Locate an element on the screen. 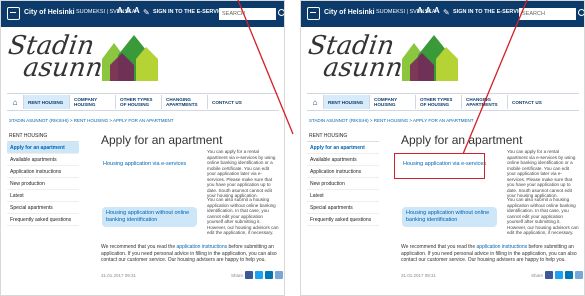  highlight-box is located at coordinates (439, 166).